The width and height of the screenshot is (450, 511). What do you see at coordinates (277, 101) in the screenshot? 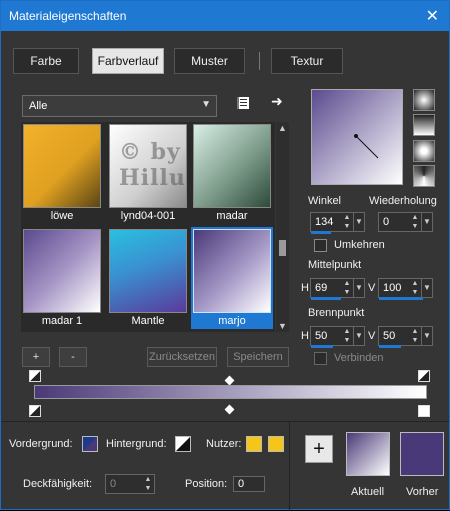
I see `arrow-right-icon: ➜` at bounding box center [277, 101].